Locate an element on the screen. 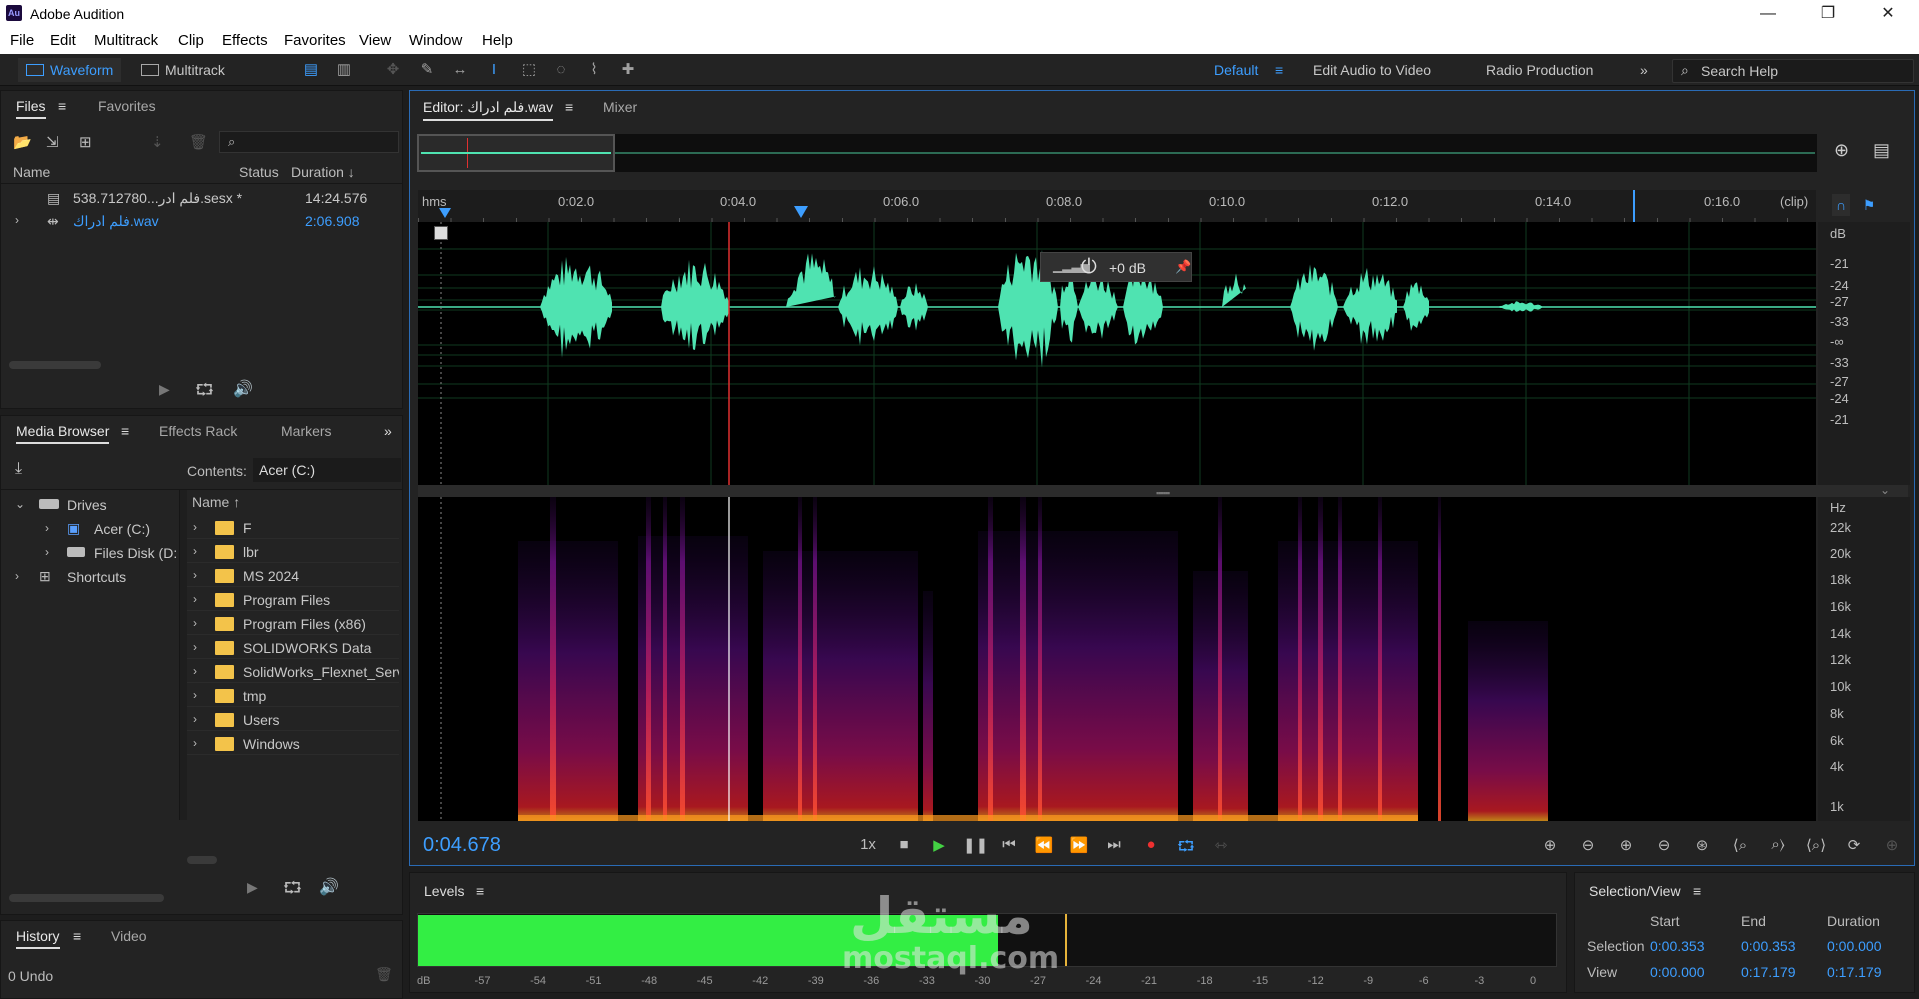  media-scrollbar is located at coordinates (202, 860).